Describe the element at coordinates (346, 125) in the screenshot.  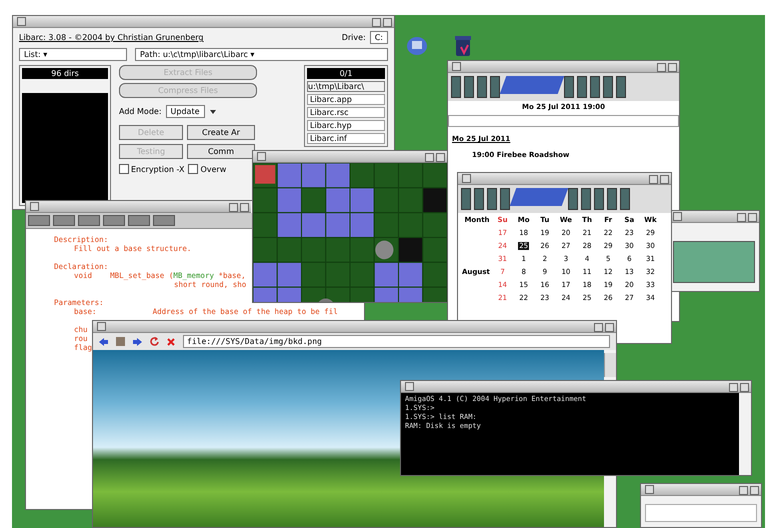
I see `file-item: Libarc.hyp` at that location.